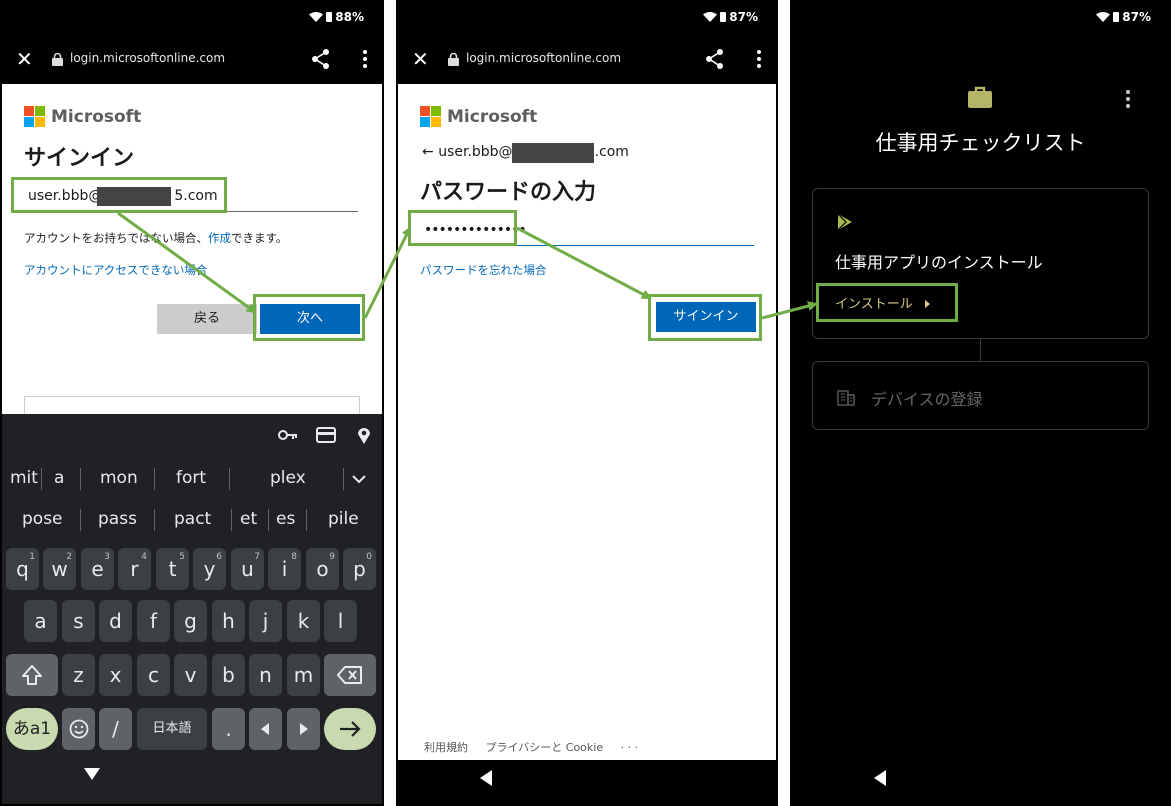 The image size is (1171, 806). Describe the element at coordinates (22, 569) in the screenshot. I see `key-q: q1` at that location.